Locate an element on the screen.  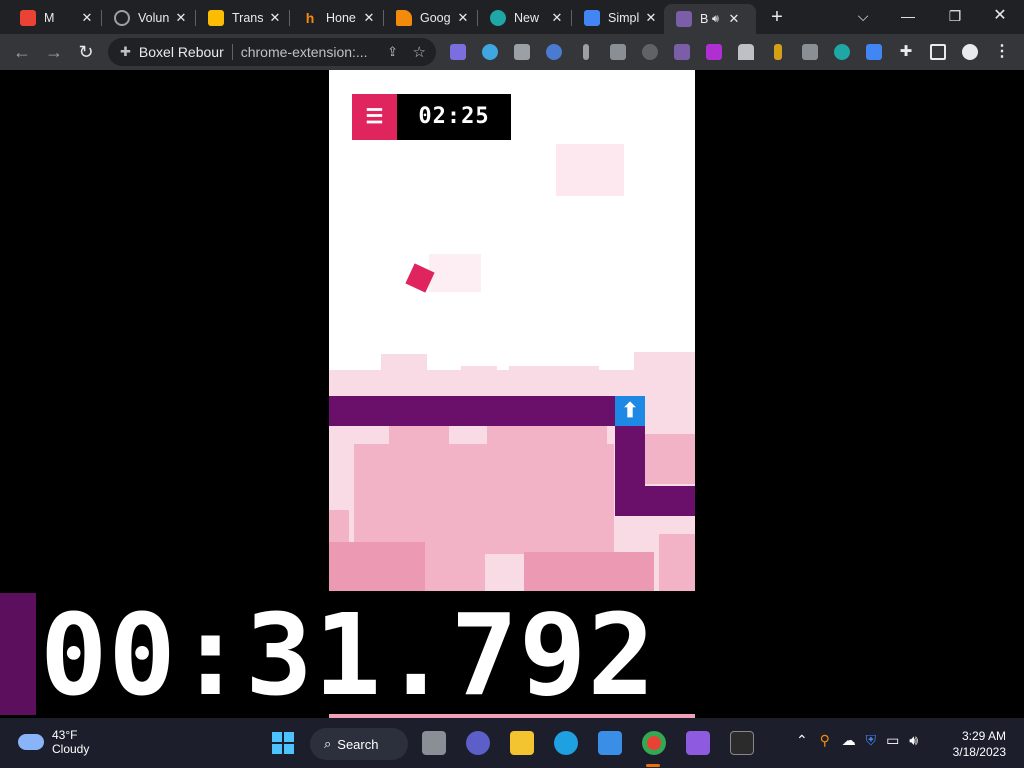
tab-5: Goog ✕ is located at coordinates (431, 18).